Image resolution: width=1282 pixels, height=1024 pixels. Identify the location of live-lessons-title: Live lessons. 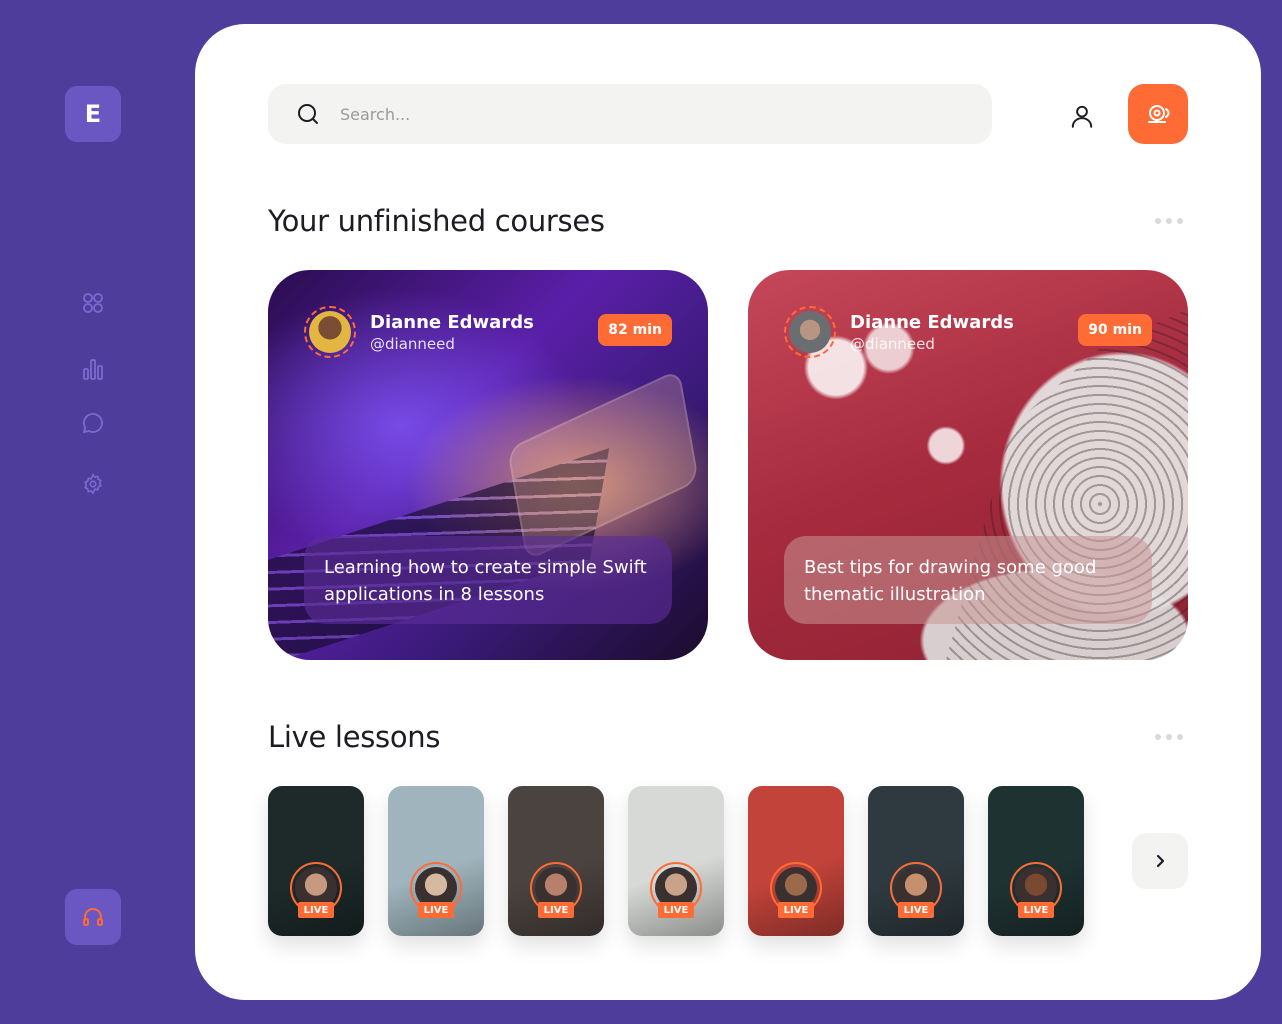
(354, 737).